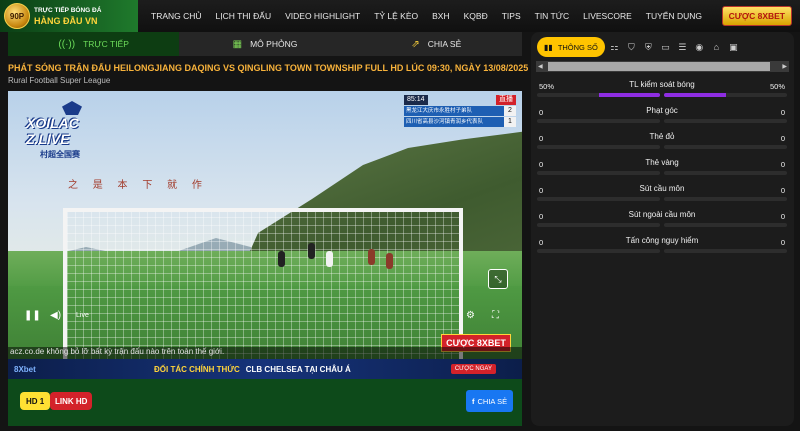 The height and width of the screenshot is (431, 800). I want to click on stat-row-yellow-cards: 0 Thẻ vàng 0, so click(662, 171).